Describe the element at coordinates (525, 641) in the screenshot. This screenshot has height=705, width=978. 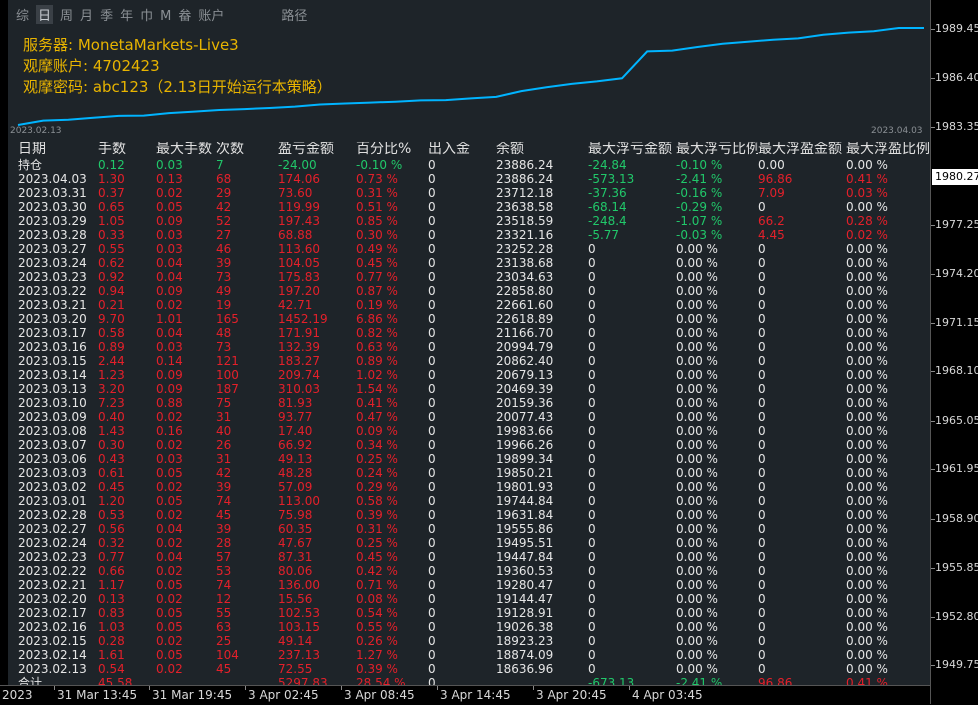
I see `table-row-cell: 18923.23` at that location.